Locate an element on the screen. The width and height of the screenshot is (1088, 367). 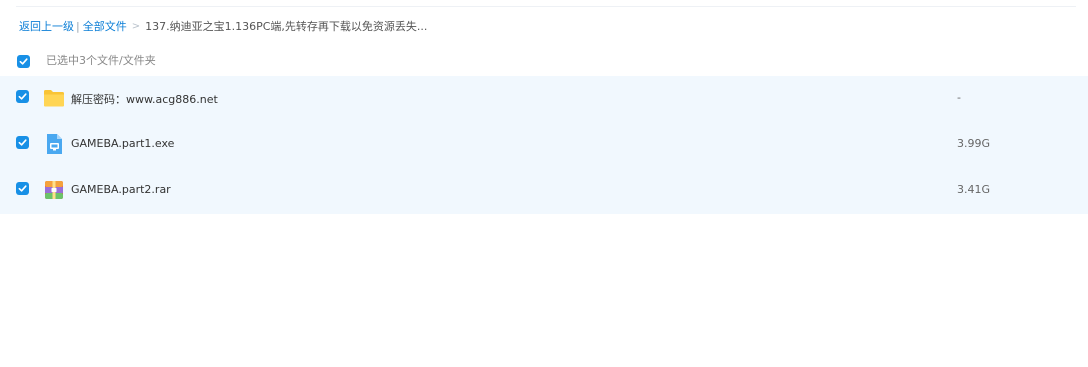
file-size: 3.99G is located at coordinates (974, 143).